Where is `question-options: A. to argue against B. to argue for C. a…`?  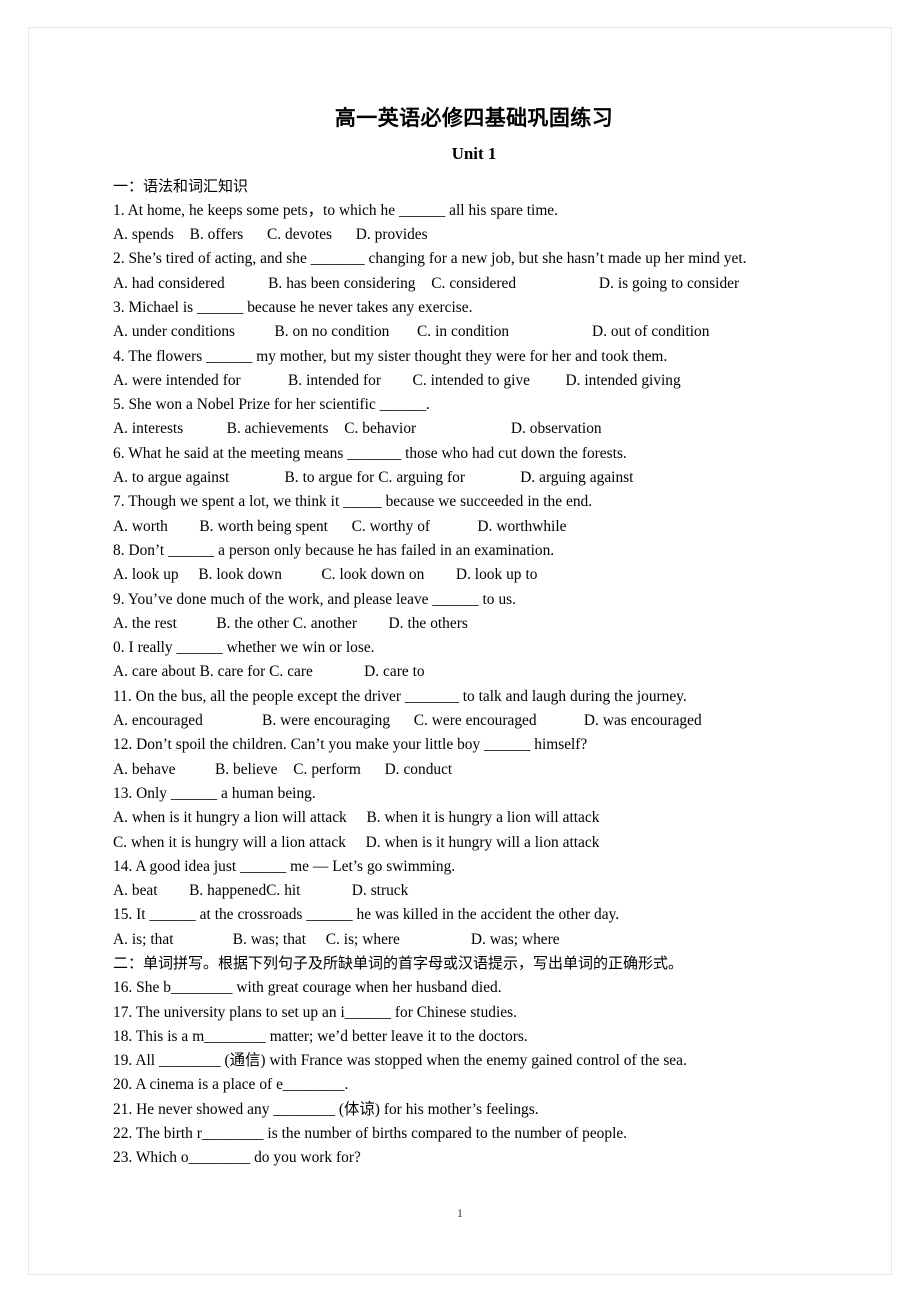 question-options: A. to argue against B. to argue for C. a… is located at coordinates (373, 478).